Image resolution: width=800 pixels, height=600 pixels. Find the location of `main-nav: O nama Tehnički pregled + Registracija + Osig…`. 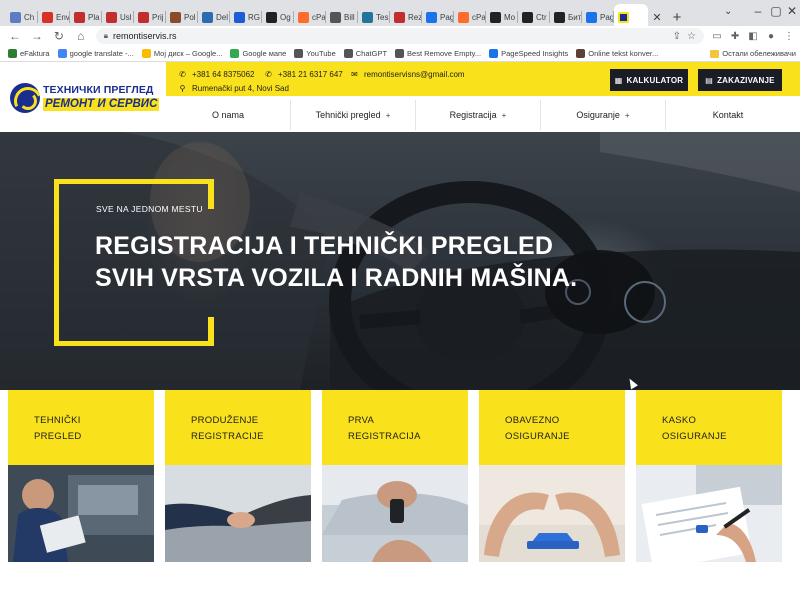

main-nav: O nama Tehnički pregled + Registracija + Osig… is located at coordinates (478, 115).